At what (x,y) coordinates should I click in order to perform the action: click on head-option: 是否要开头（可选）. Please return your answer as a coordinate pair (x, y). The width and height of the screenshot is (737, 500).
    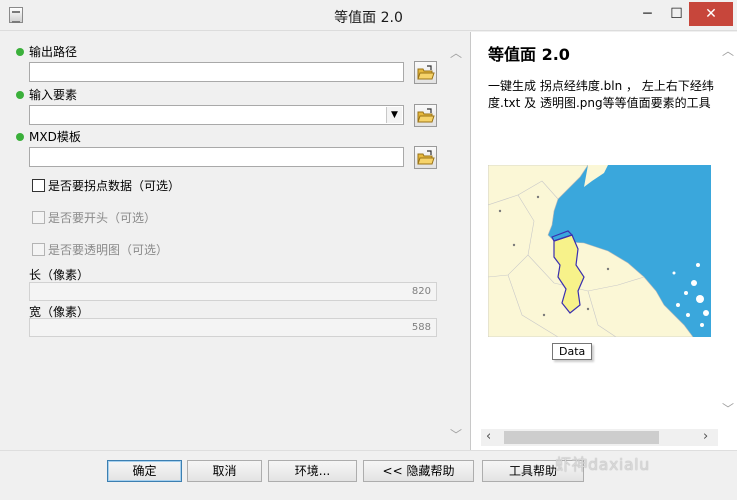
    Looking at the image, I should click on (94, 217).